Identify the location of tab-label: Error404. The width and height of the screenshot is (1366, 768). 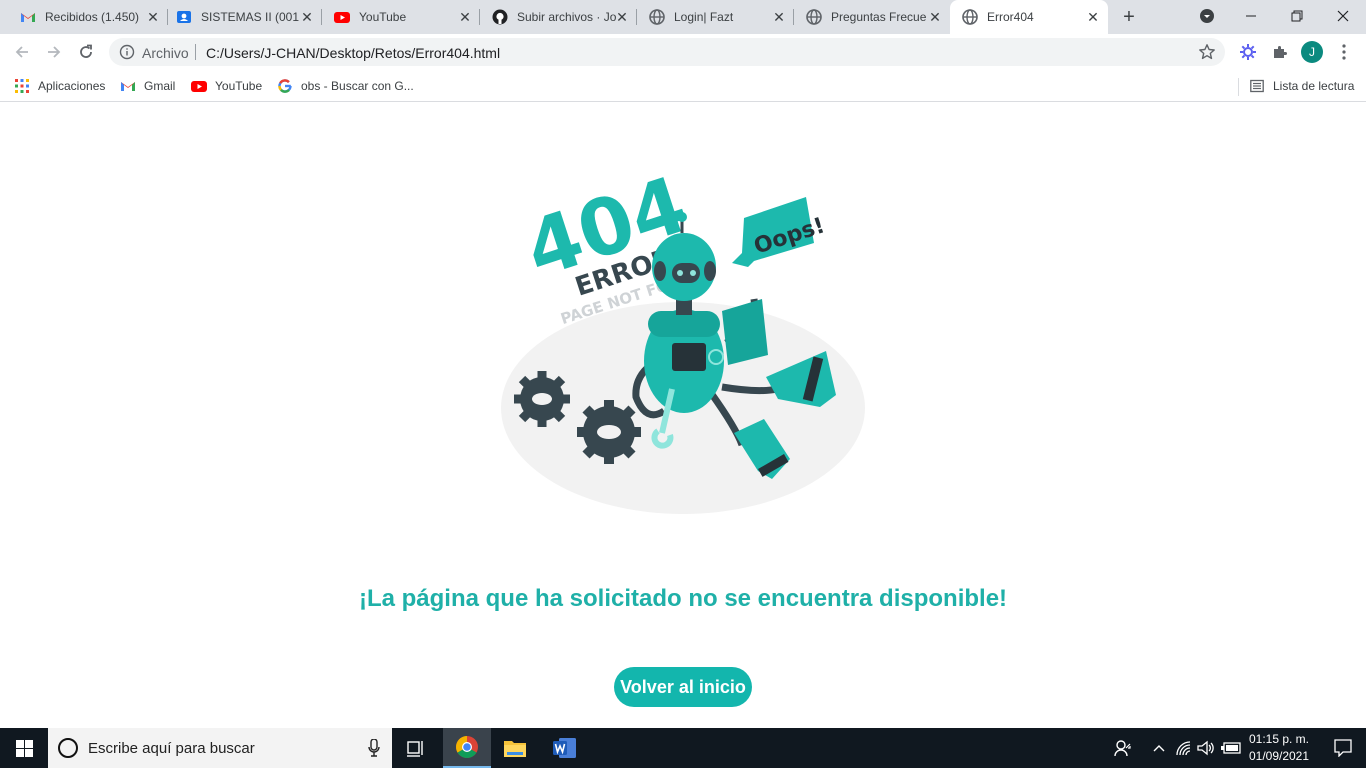
(1010, 17).